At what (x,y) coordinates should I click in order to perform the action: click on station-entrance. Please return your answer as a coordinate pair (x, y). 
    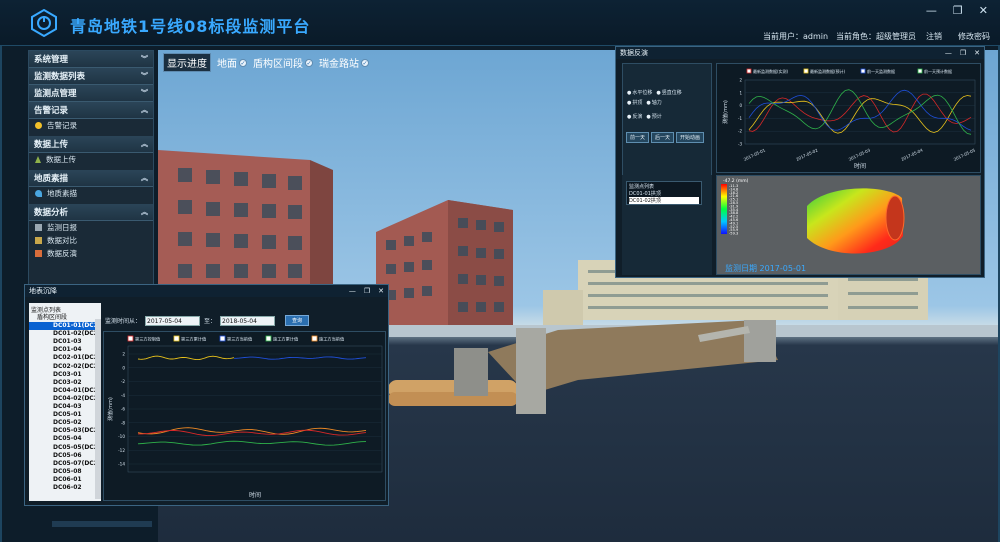
    Looking at the image, I should click on (531, 371).